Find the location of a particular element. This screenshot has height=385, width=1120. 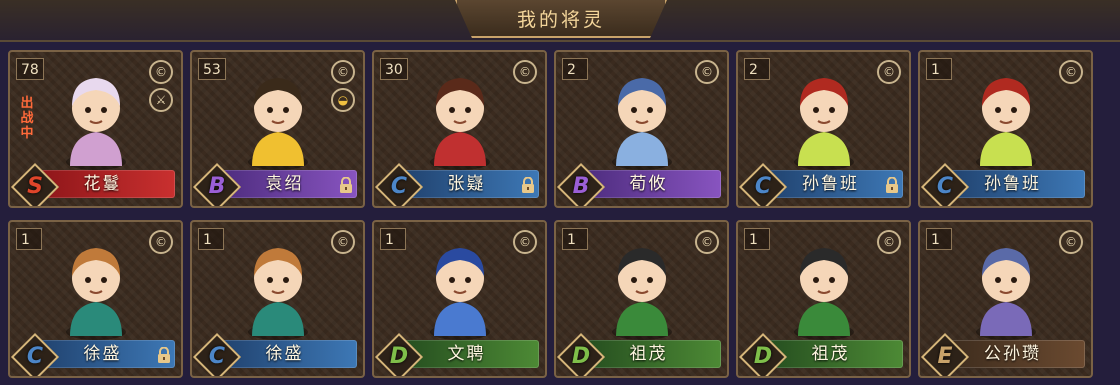

general-card: 1 © C 孙鲁班 is located at coordinates (1005, 129).